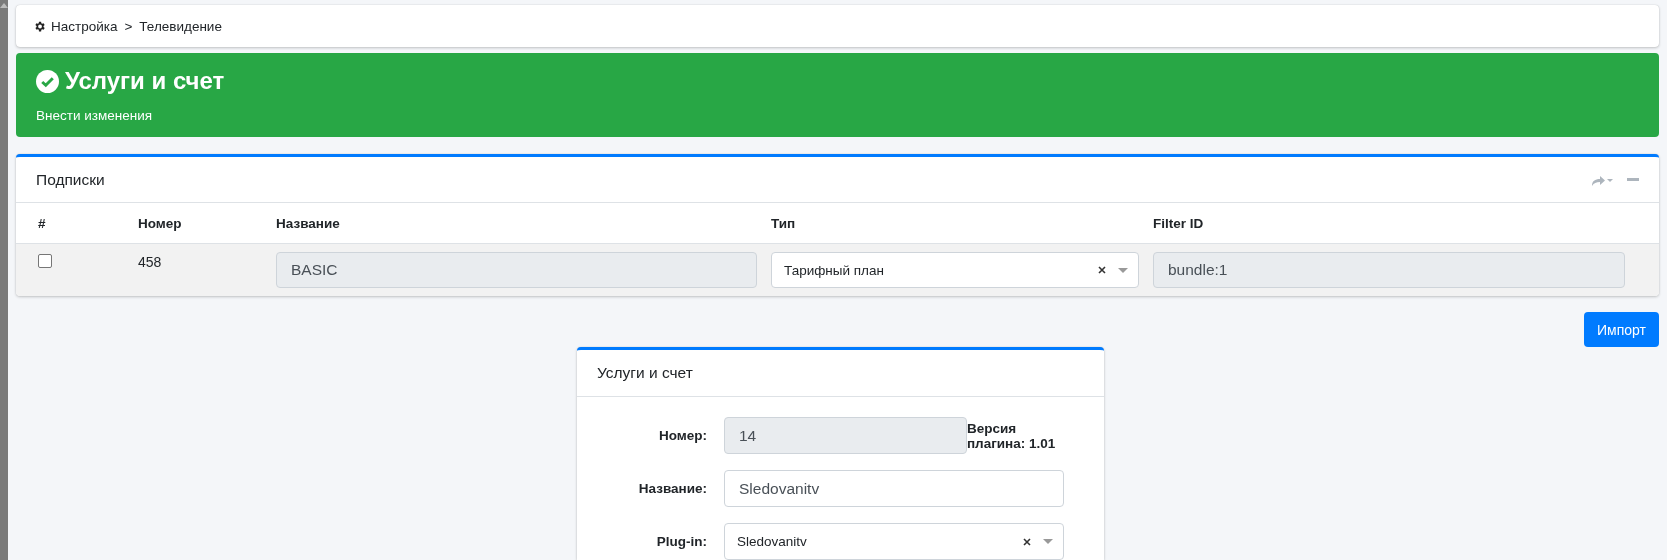  Describe the element at coordinates (308, 223) in the screenshot. I see `column-header: Название` at that location.